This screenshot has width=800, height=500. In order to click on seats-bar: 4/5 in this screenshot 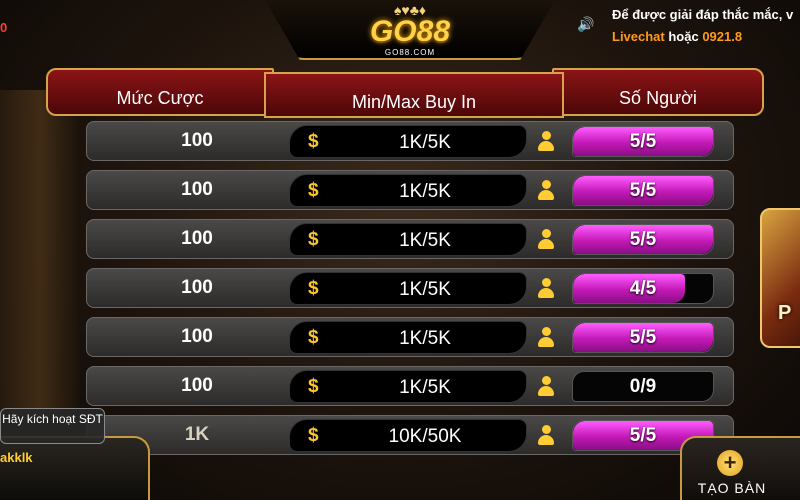, I will do `click(643, 288)`.